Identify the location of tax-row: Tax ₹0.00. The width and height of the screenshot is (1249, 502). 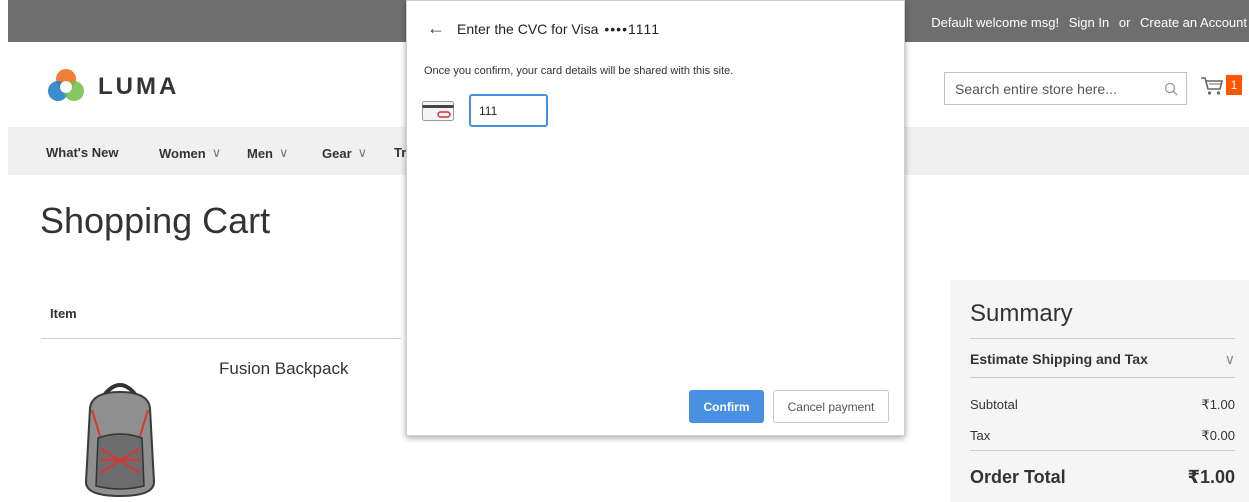
(1102, 436).